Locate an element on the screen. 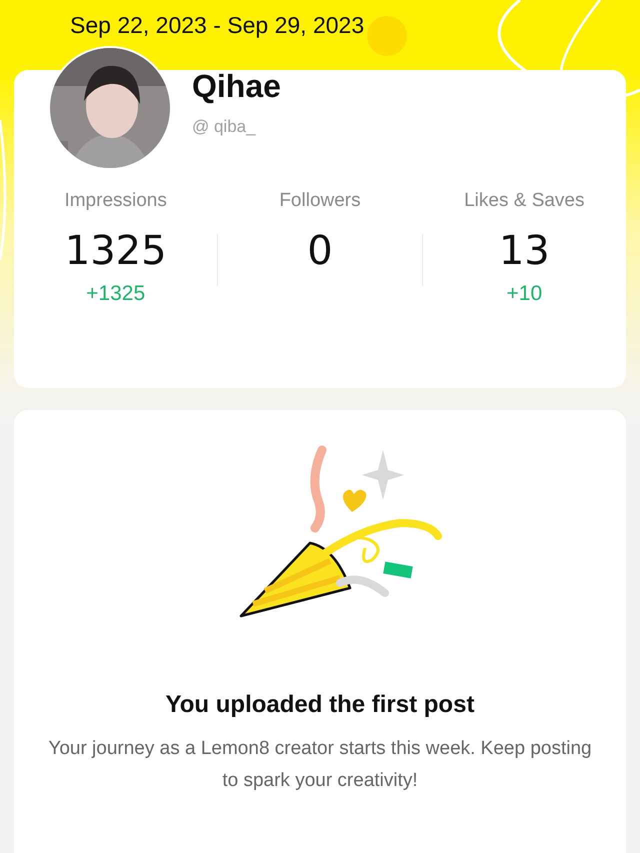 Image resolution: width=640 pixels, height=853 pixels. stat-label: Likes & Saves is located at coordinates (524, 201).